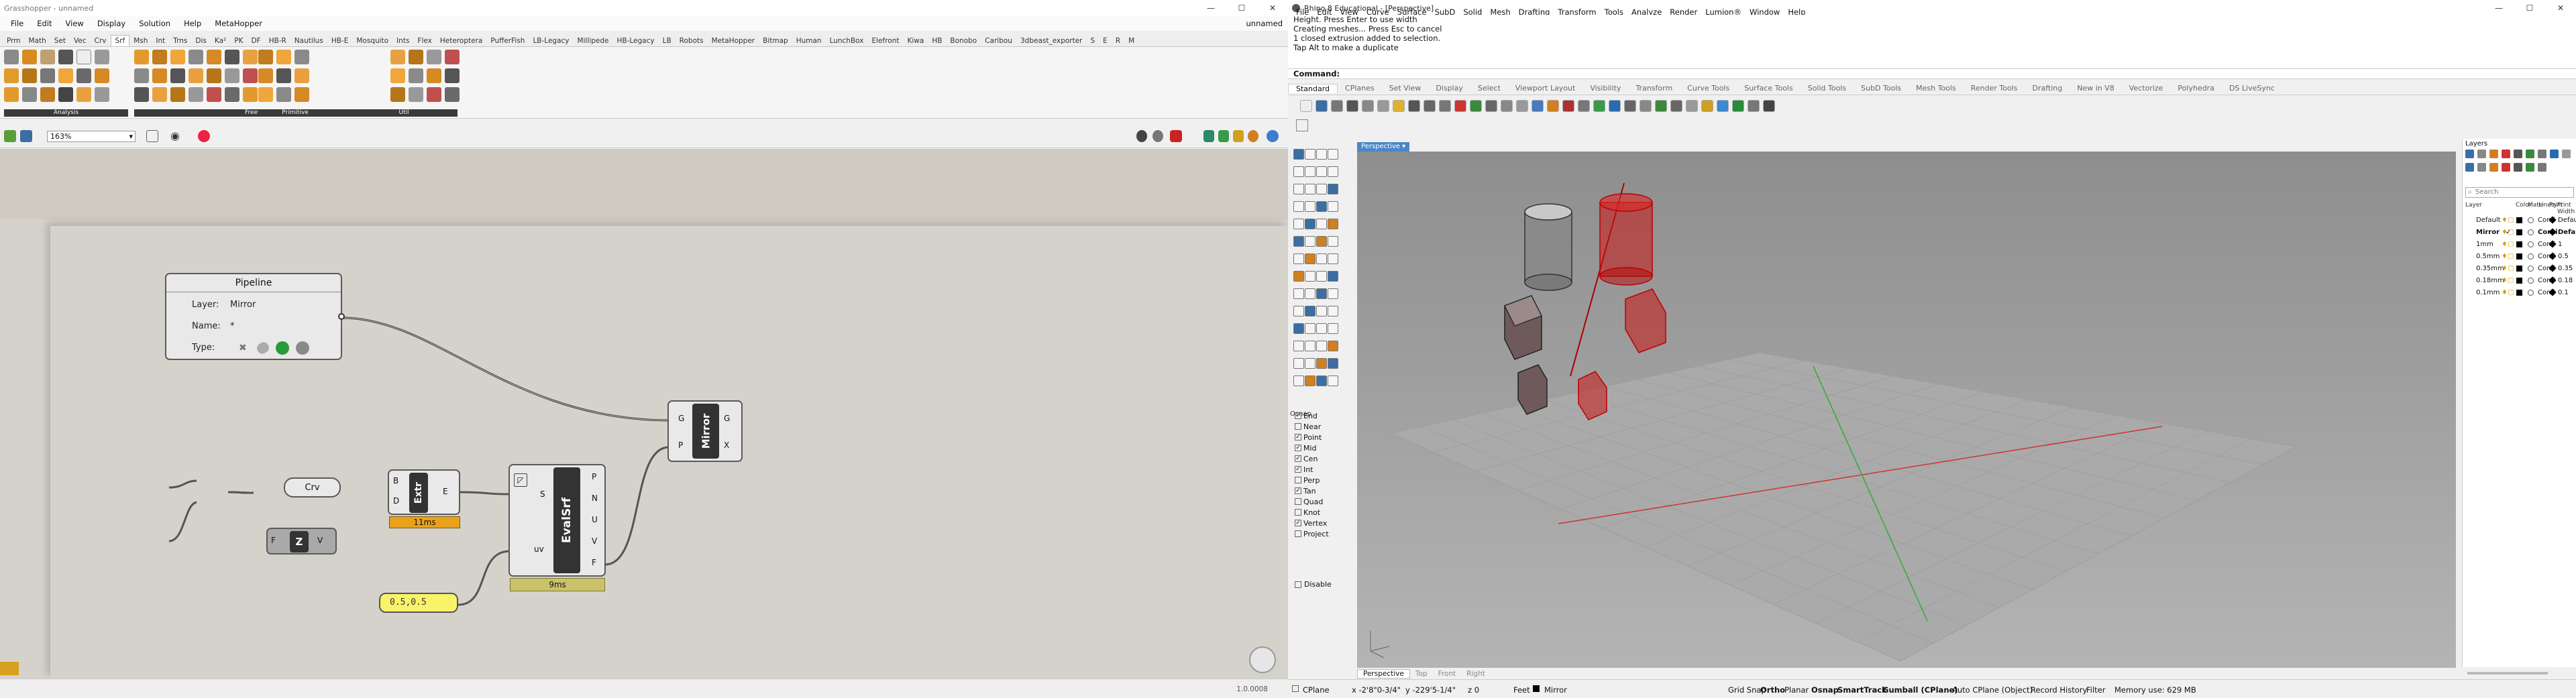 The height and width of the screenshot is (698, 2576). I want to click on mesh-type-icon, so click(302, 348).